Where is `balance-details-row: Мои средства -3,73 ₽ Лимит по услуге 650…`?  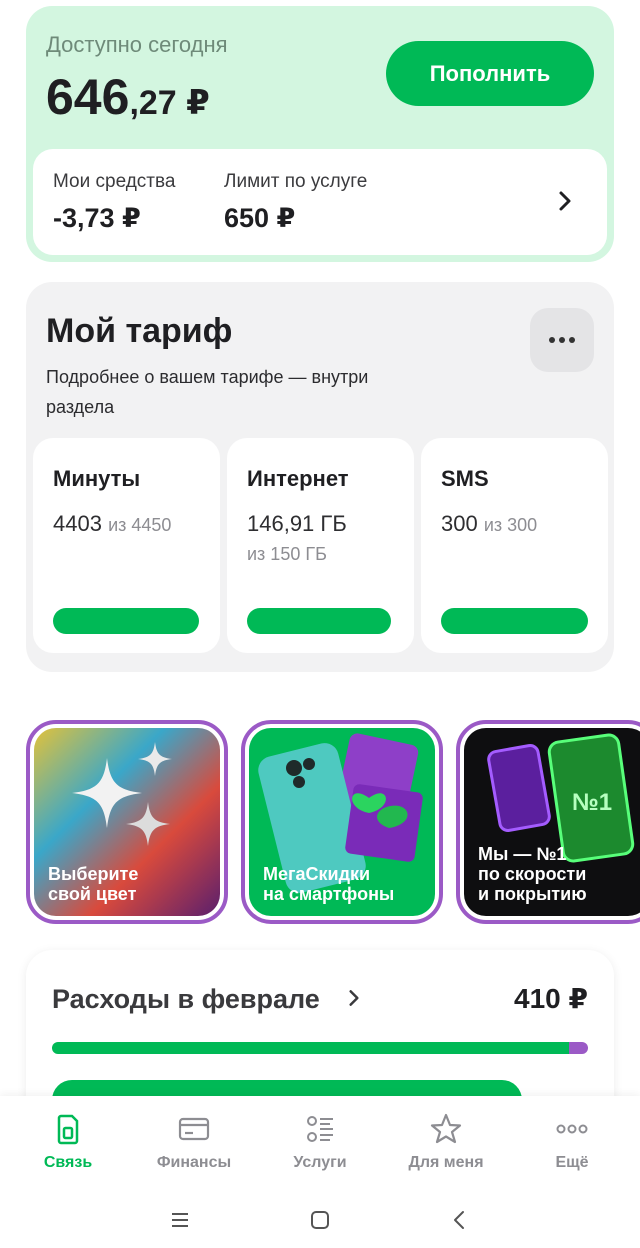 balance-details-row: Мои средства -3,73 ₽ Лимит по услуге 650… is located at coordinates (320, 202).